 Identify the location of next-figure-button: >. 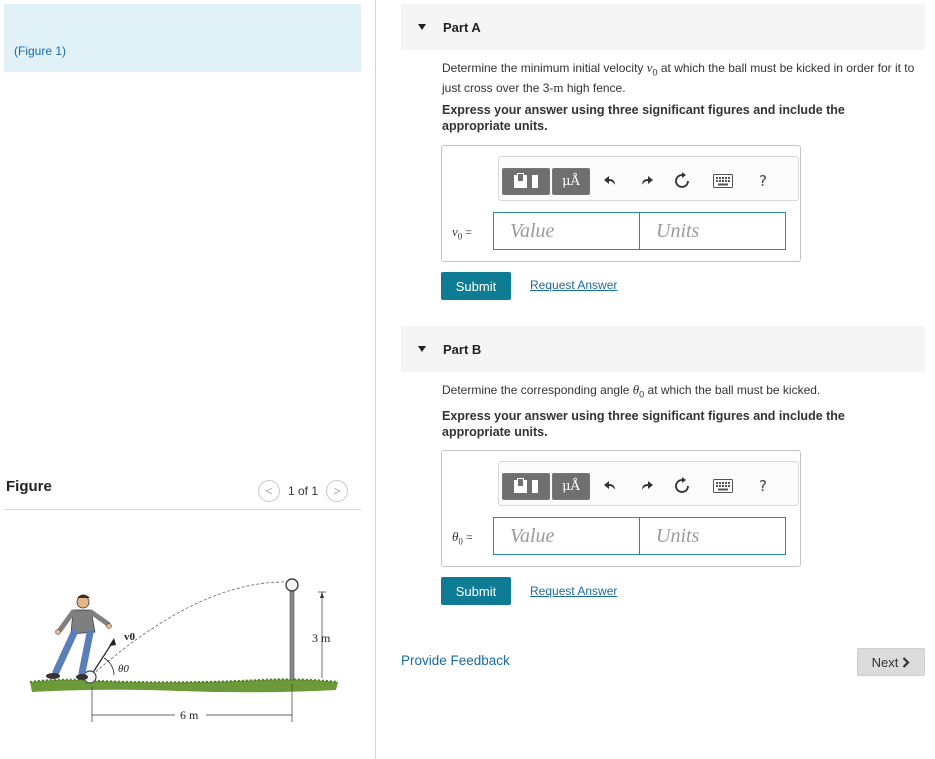
(337, 491).